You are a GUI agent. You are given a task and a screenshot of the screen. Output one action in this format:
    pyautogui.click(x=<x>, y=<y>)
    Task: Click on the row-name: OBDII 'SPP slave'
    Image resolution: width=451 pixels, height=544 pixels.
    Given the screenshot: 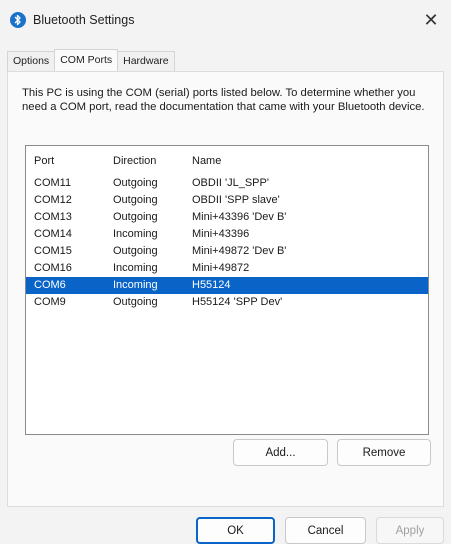 What is the action you would take?
    pyautogui.click(x=236, y=200)
    